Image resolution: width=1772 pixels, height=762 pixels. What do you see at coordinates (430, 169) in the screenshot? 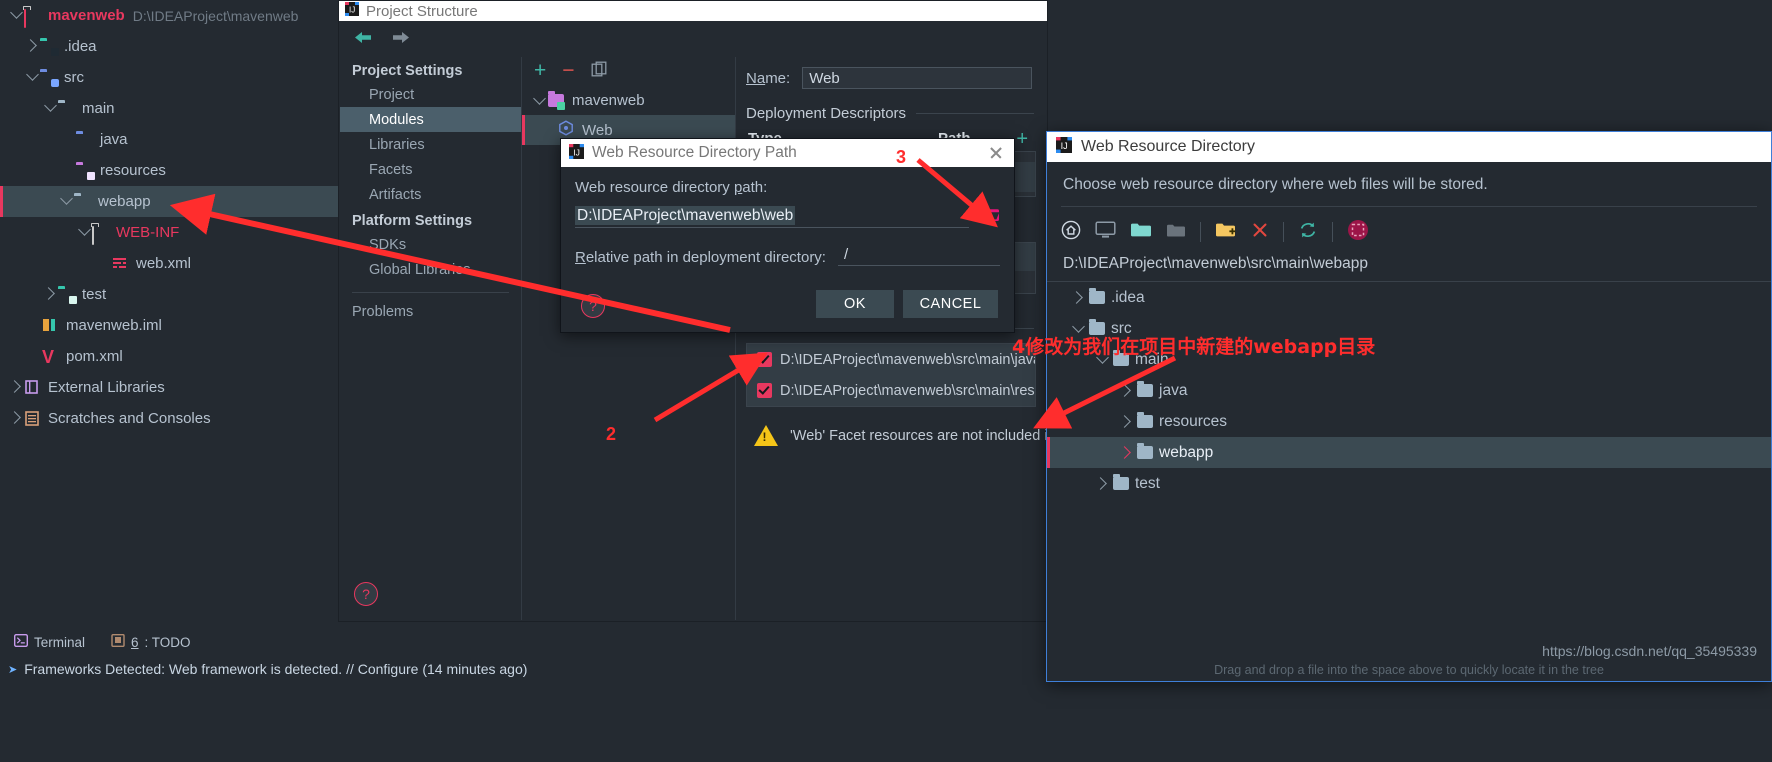
I see `sidebar-item-facets: Facets` at bounding box center [430, 169].